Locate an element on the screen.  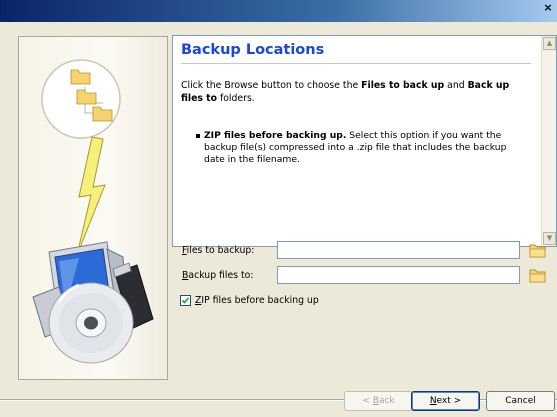
backup-files-to-input is located at coordinates (398, 275).